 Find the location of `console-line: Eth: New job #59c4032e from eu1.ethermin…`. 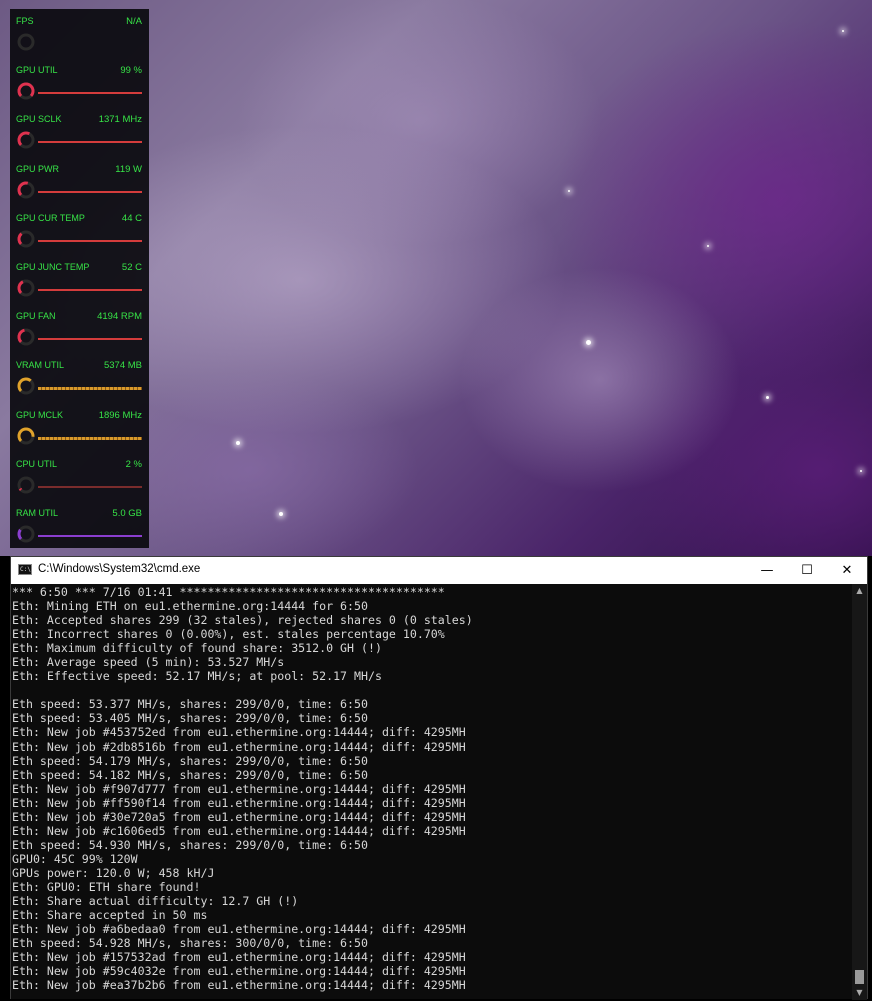

console-line: Eth: New job #59c4032e from eu1.ethermin… is located at coordinates (239, 971).